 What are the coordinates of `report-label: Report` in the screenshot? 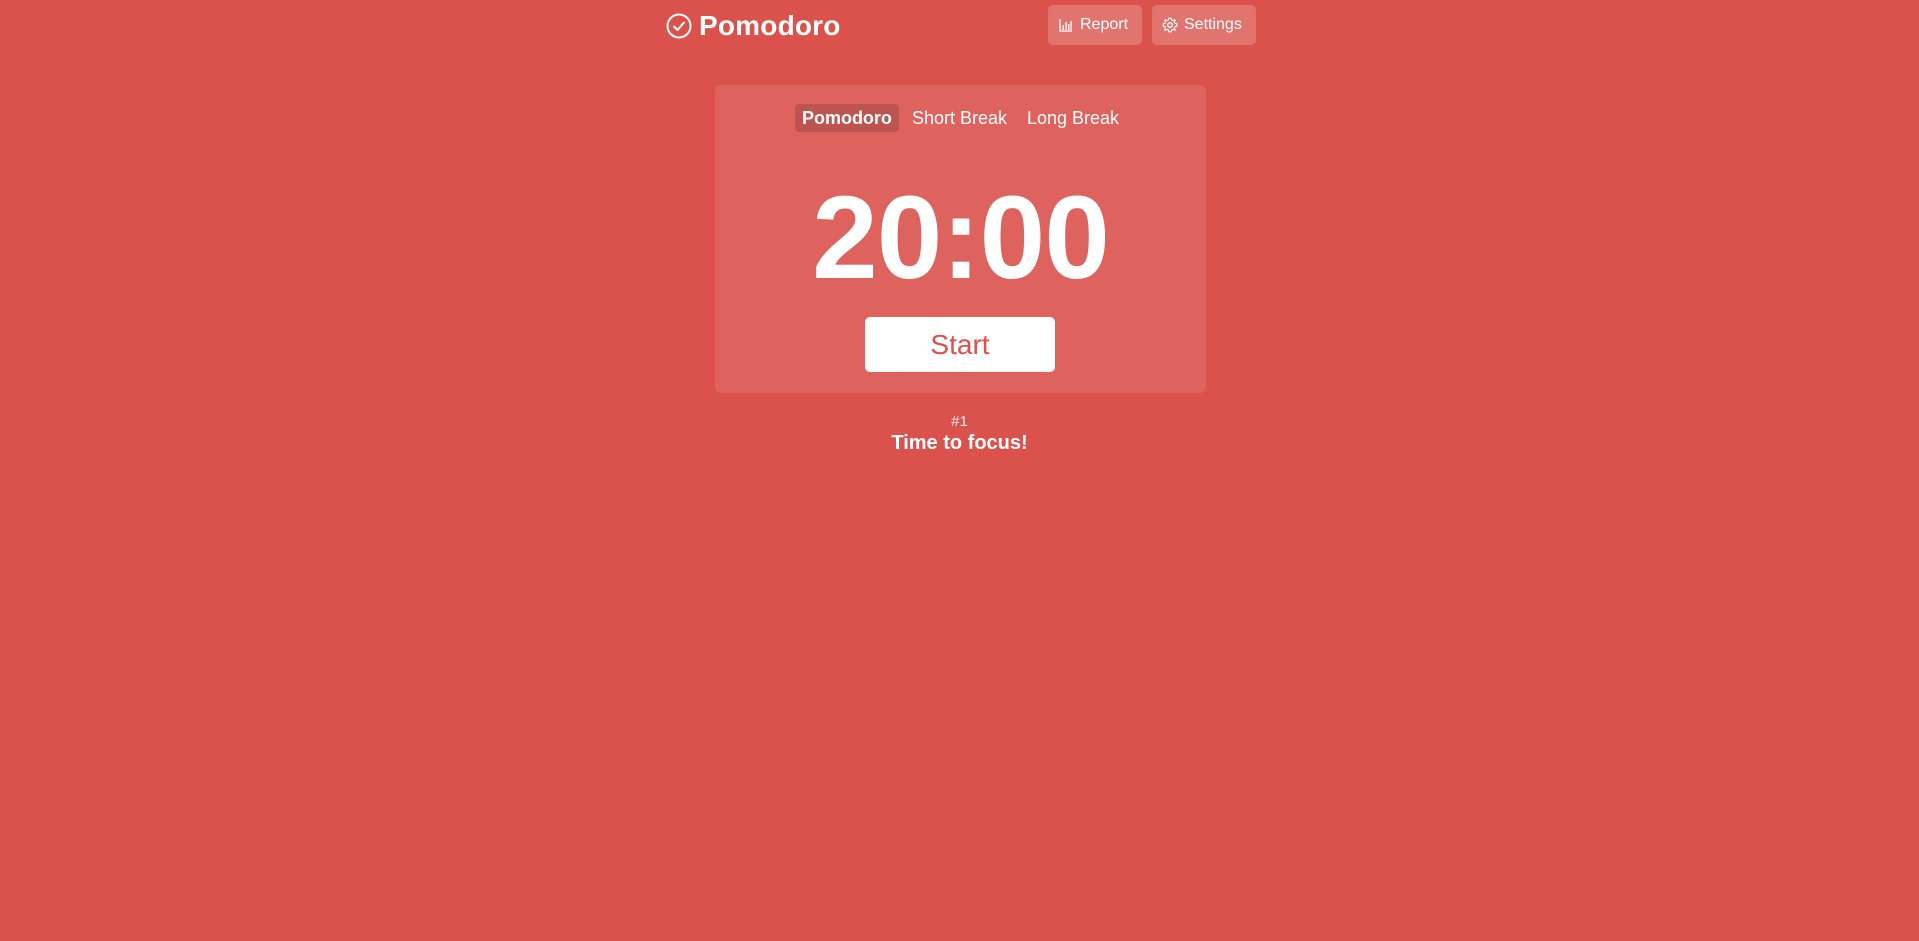 It's located at (1104, 24).